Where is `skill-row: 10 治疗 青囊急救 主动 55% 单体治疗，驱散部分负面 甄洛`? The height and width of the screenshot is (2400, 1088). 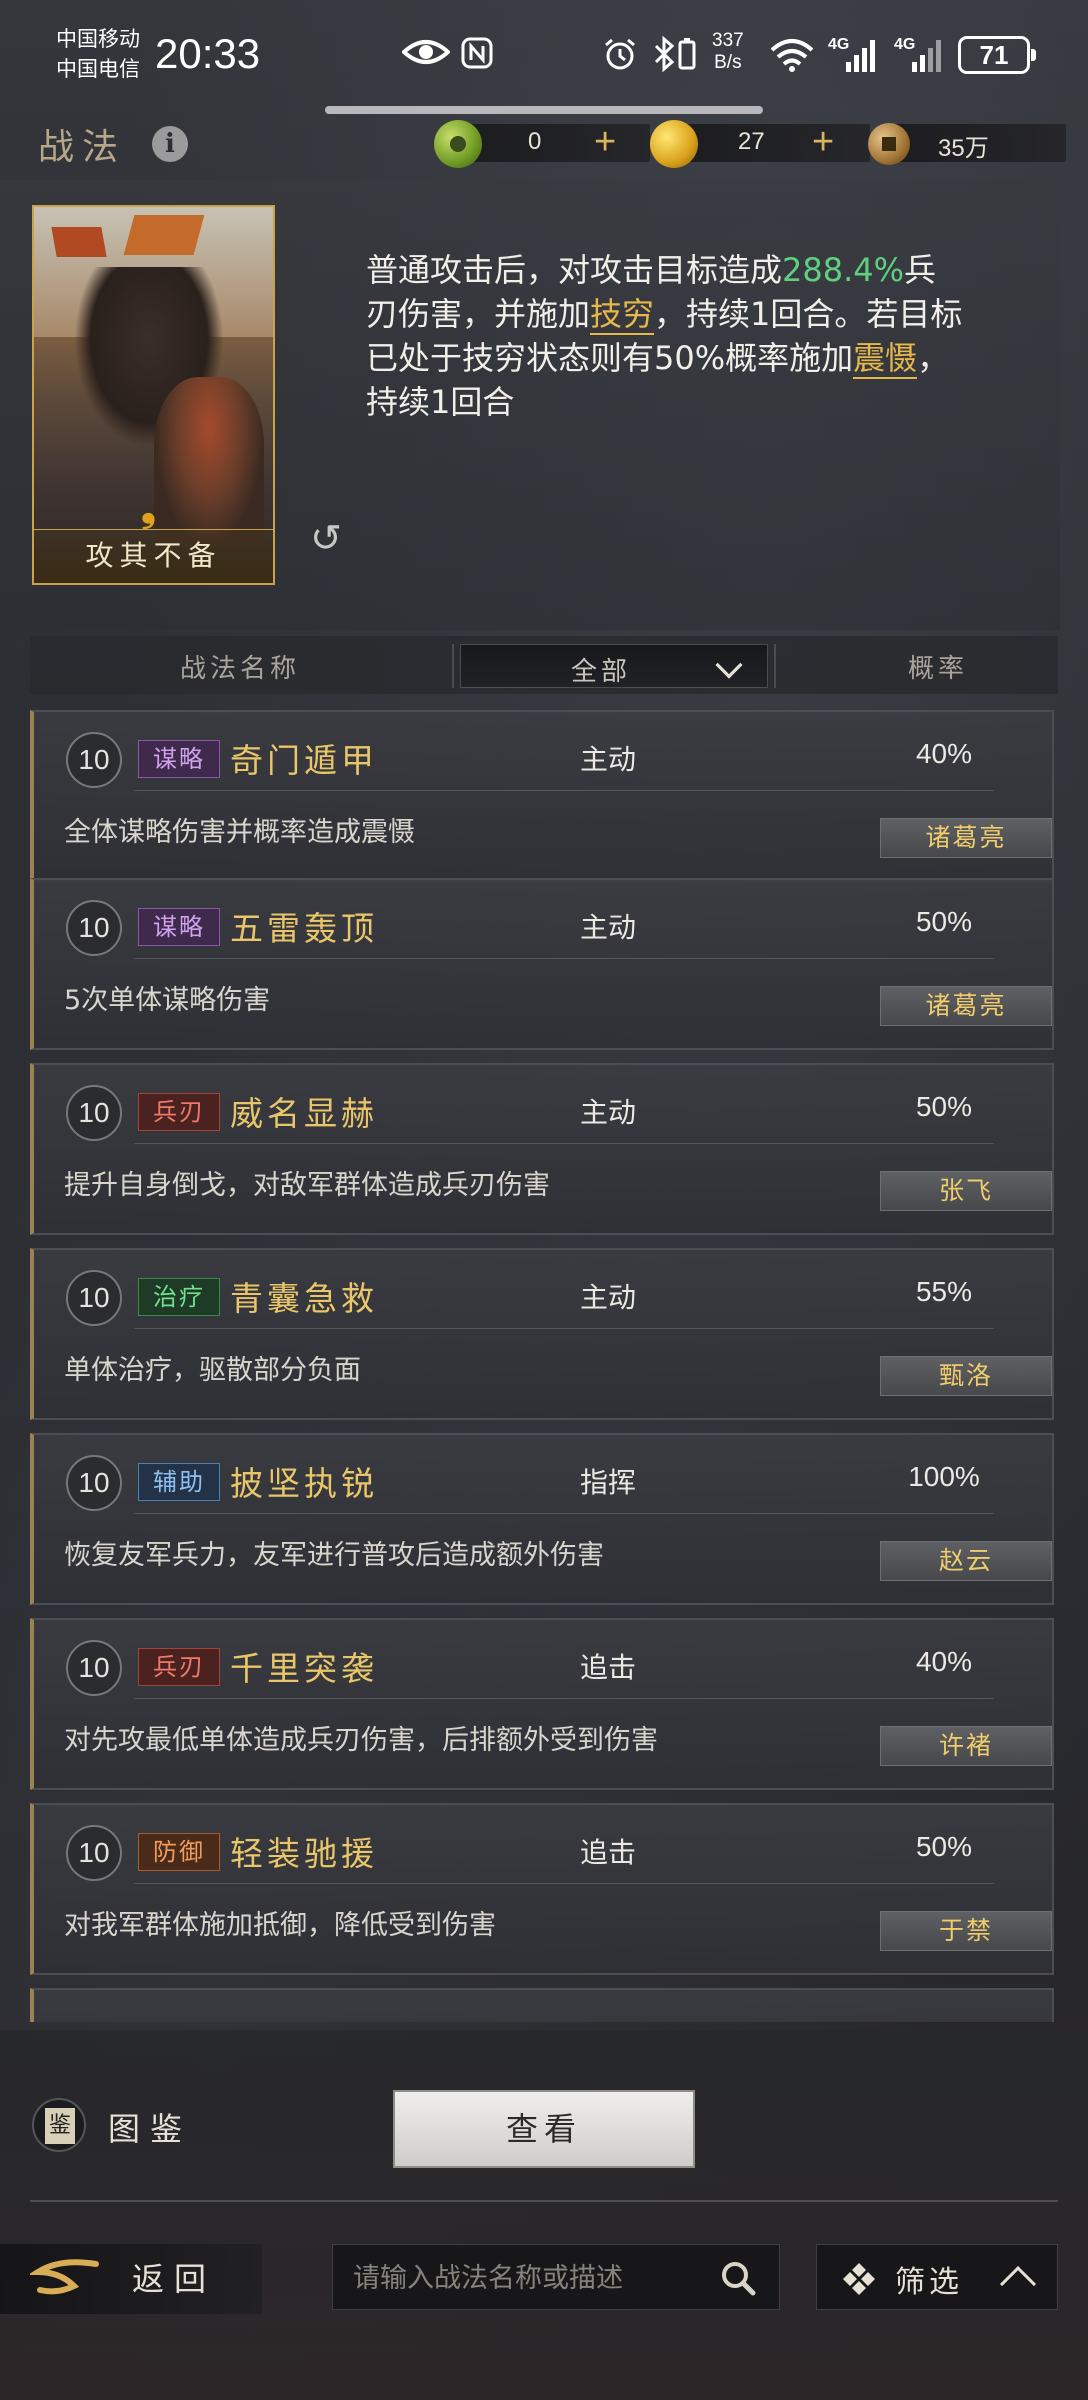 skill-row: 10 治疗 青囊急救 主动 55% 单体治疗，驱散部分负面 甄洛 is located at coordinates (542, 1334).